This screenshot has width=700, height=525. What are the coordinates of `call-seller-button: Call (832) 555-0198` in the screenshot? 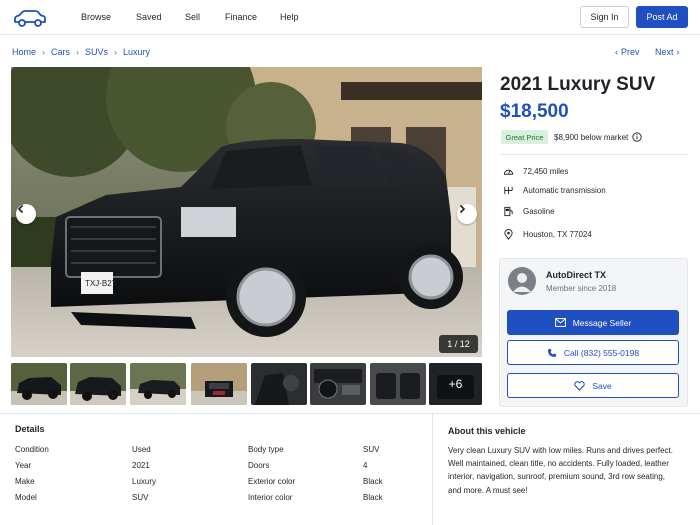 It's located at (593, 352).